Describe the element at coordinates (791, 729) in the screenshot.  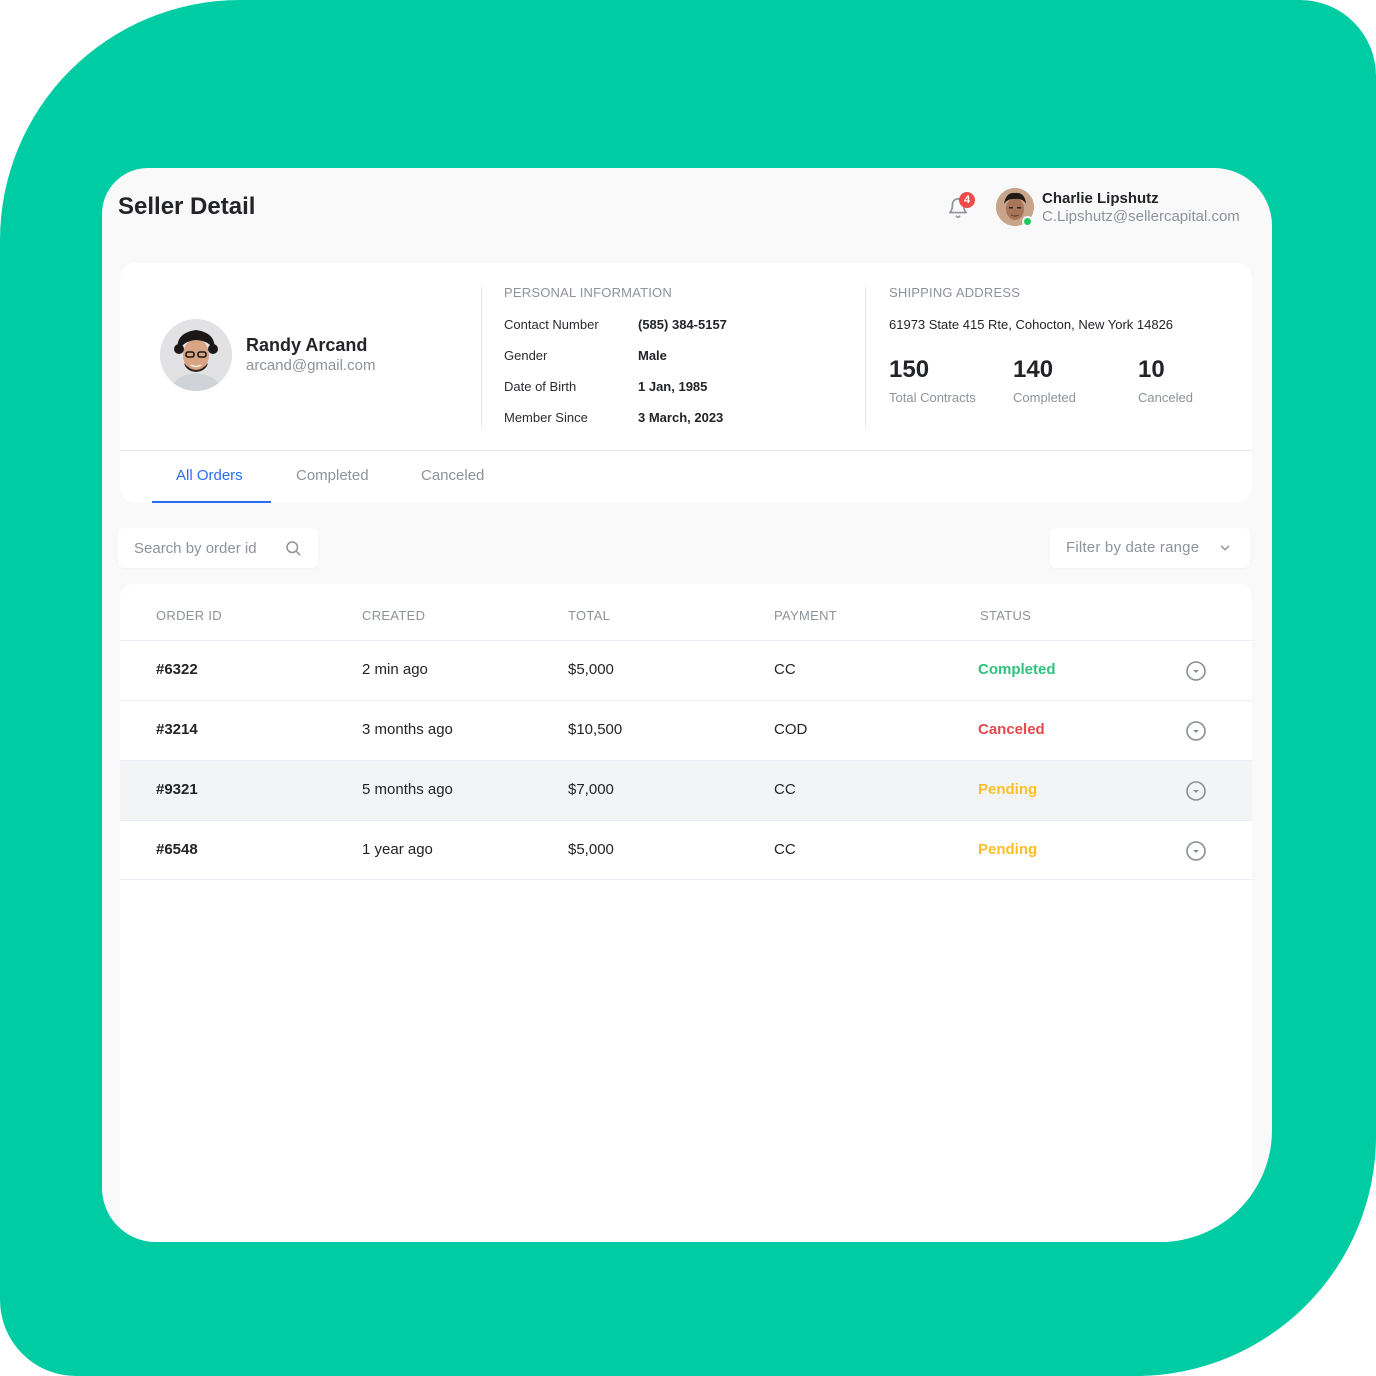
I see `order-payment: COD` at that location.